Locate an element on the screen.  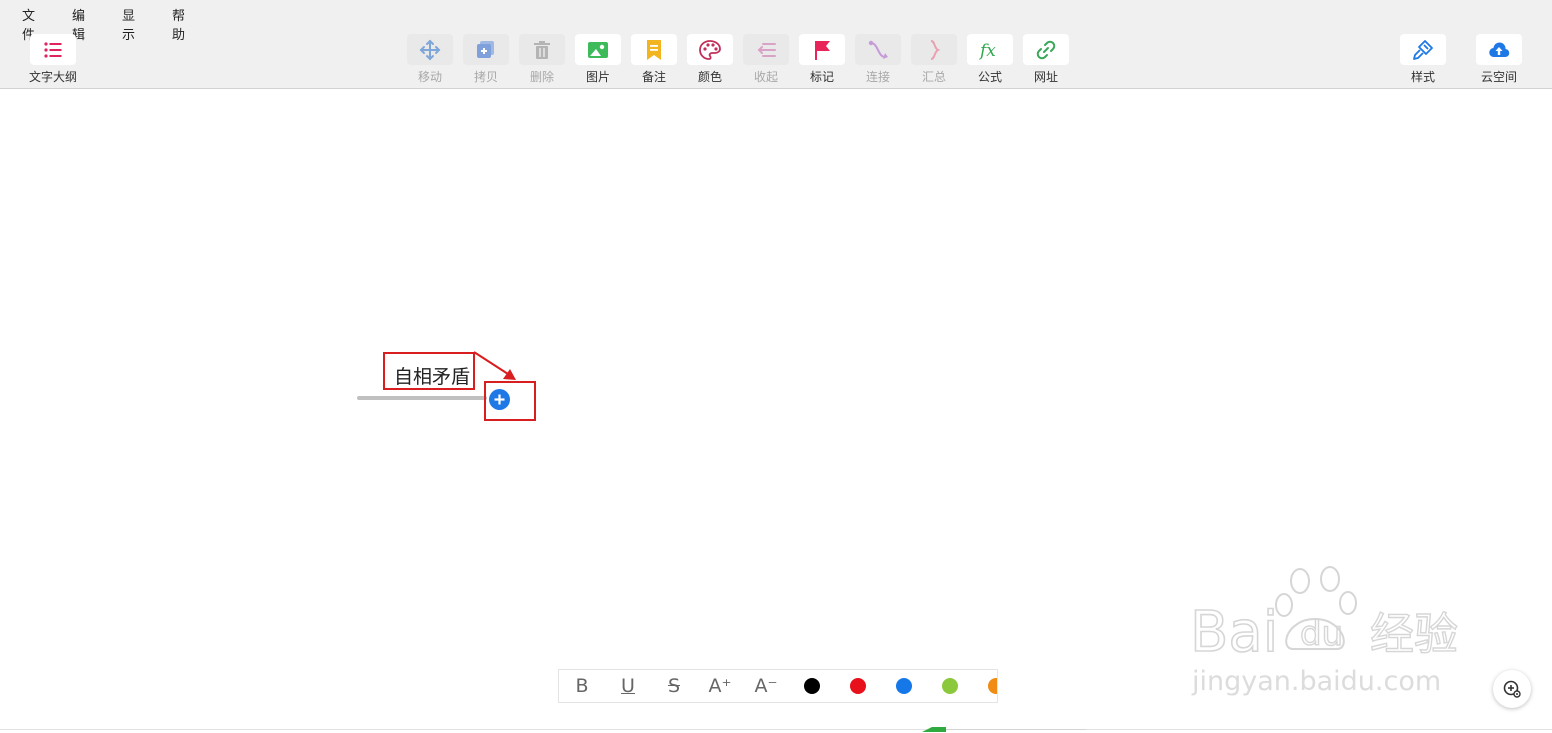
palette-icon is located at coordinates (710, 49).